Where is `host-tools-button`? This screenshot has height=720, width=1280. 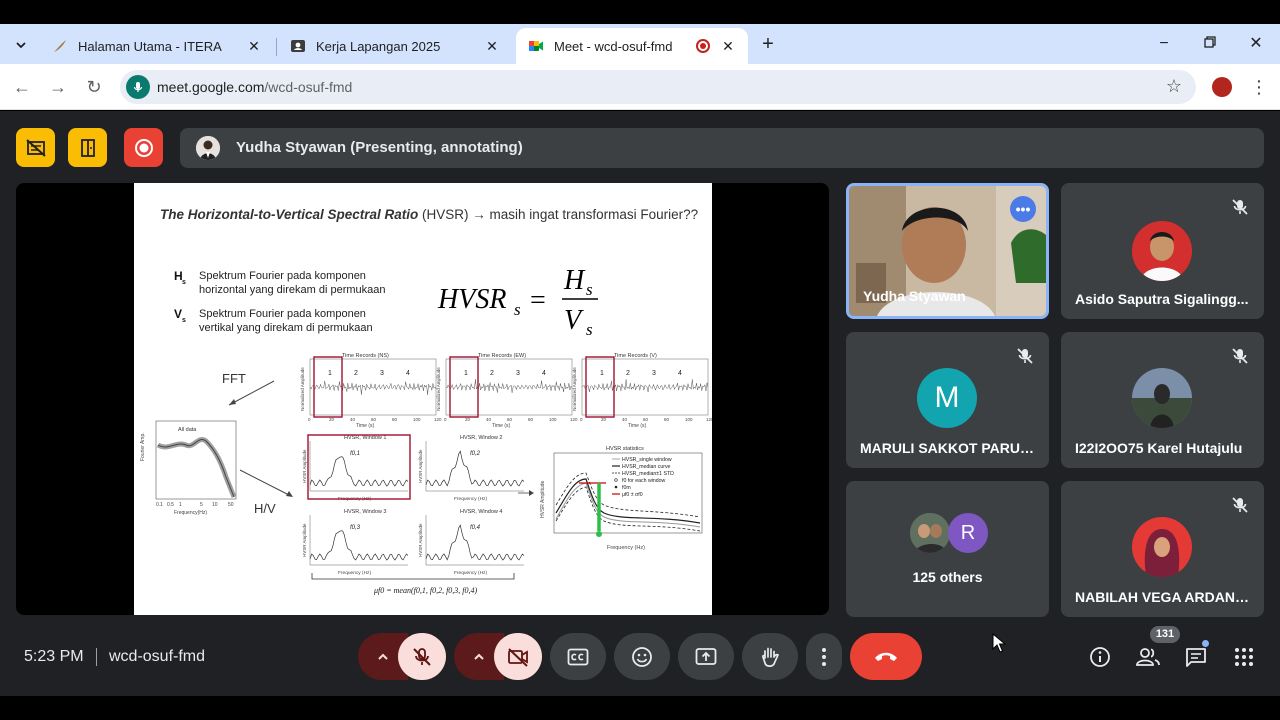 host-tools-button is located at coordinates (35, 147).